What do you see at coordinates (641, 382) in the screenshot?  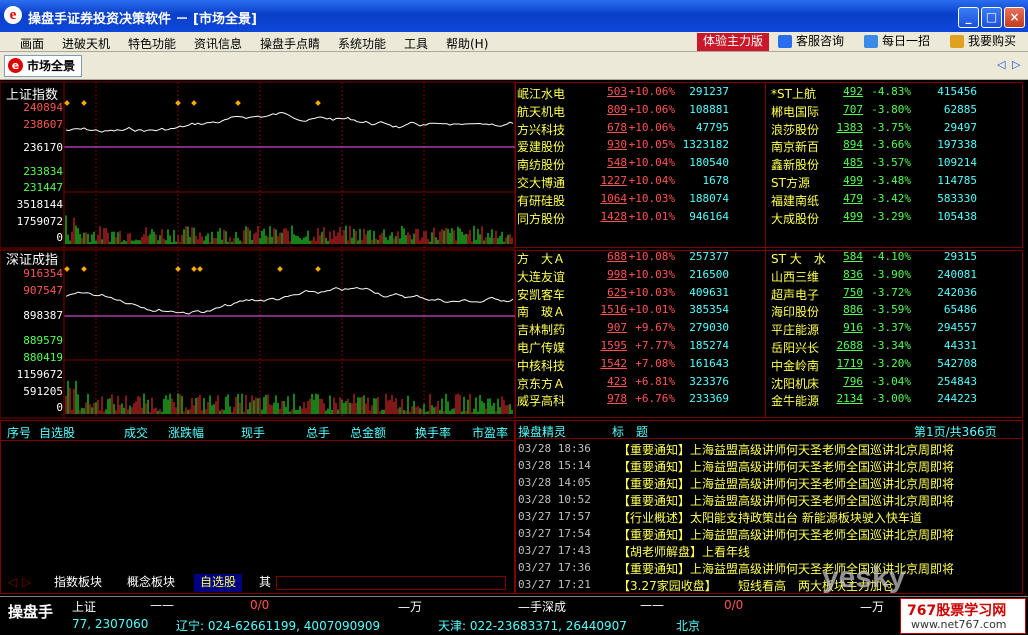 I see `ranking-row: 京东方Ａ 423 +6.81% 323376` at bounding box center [641, 382].